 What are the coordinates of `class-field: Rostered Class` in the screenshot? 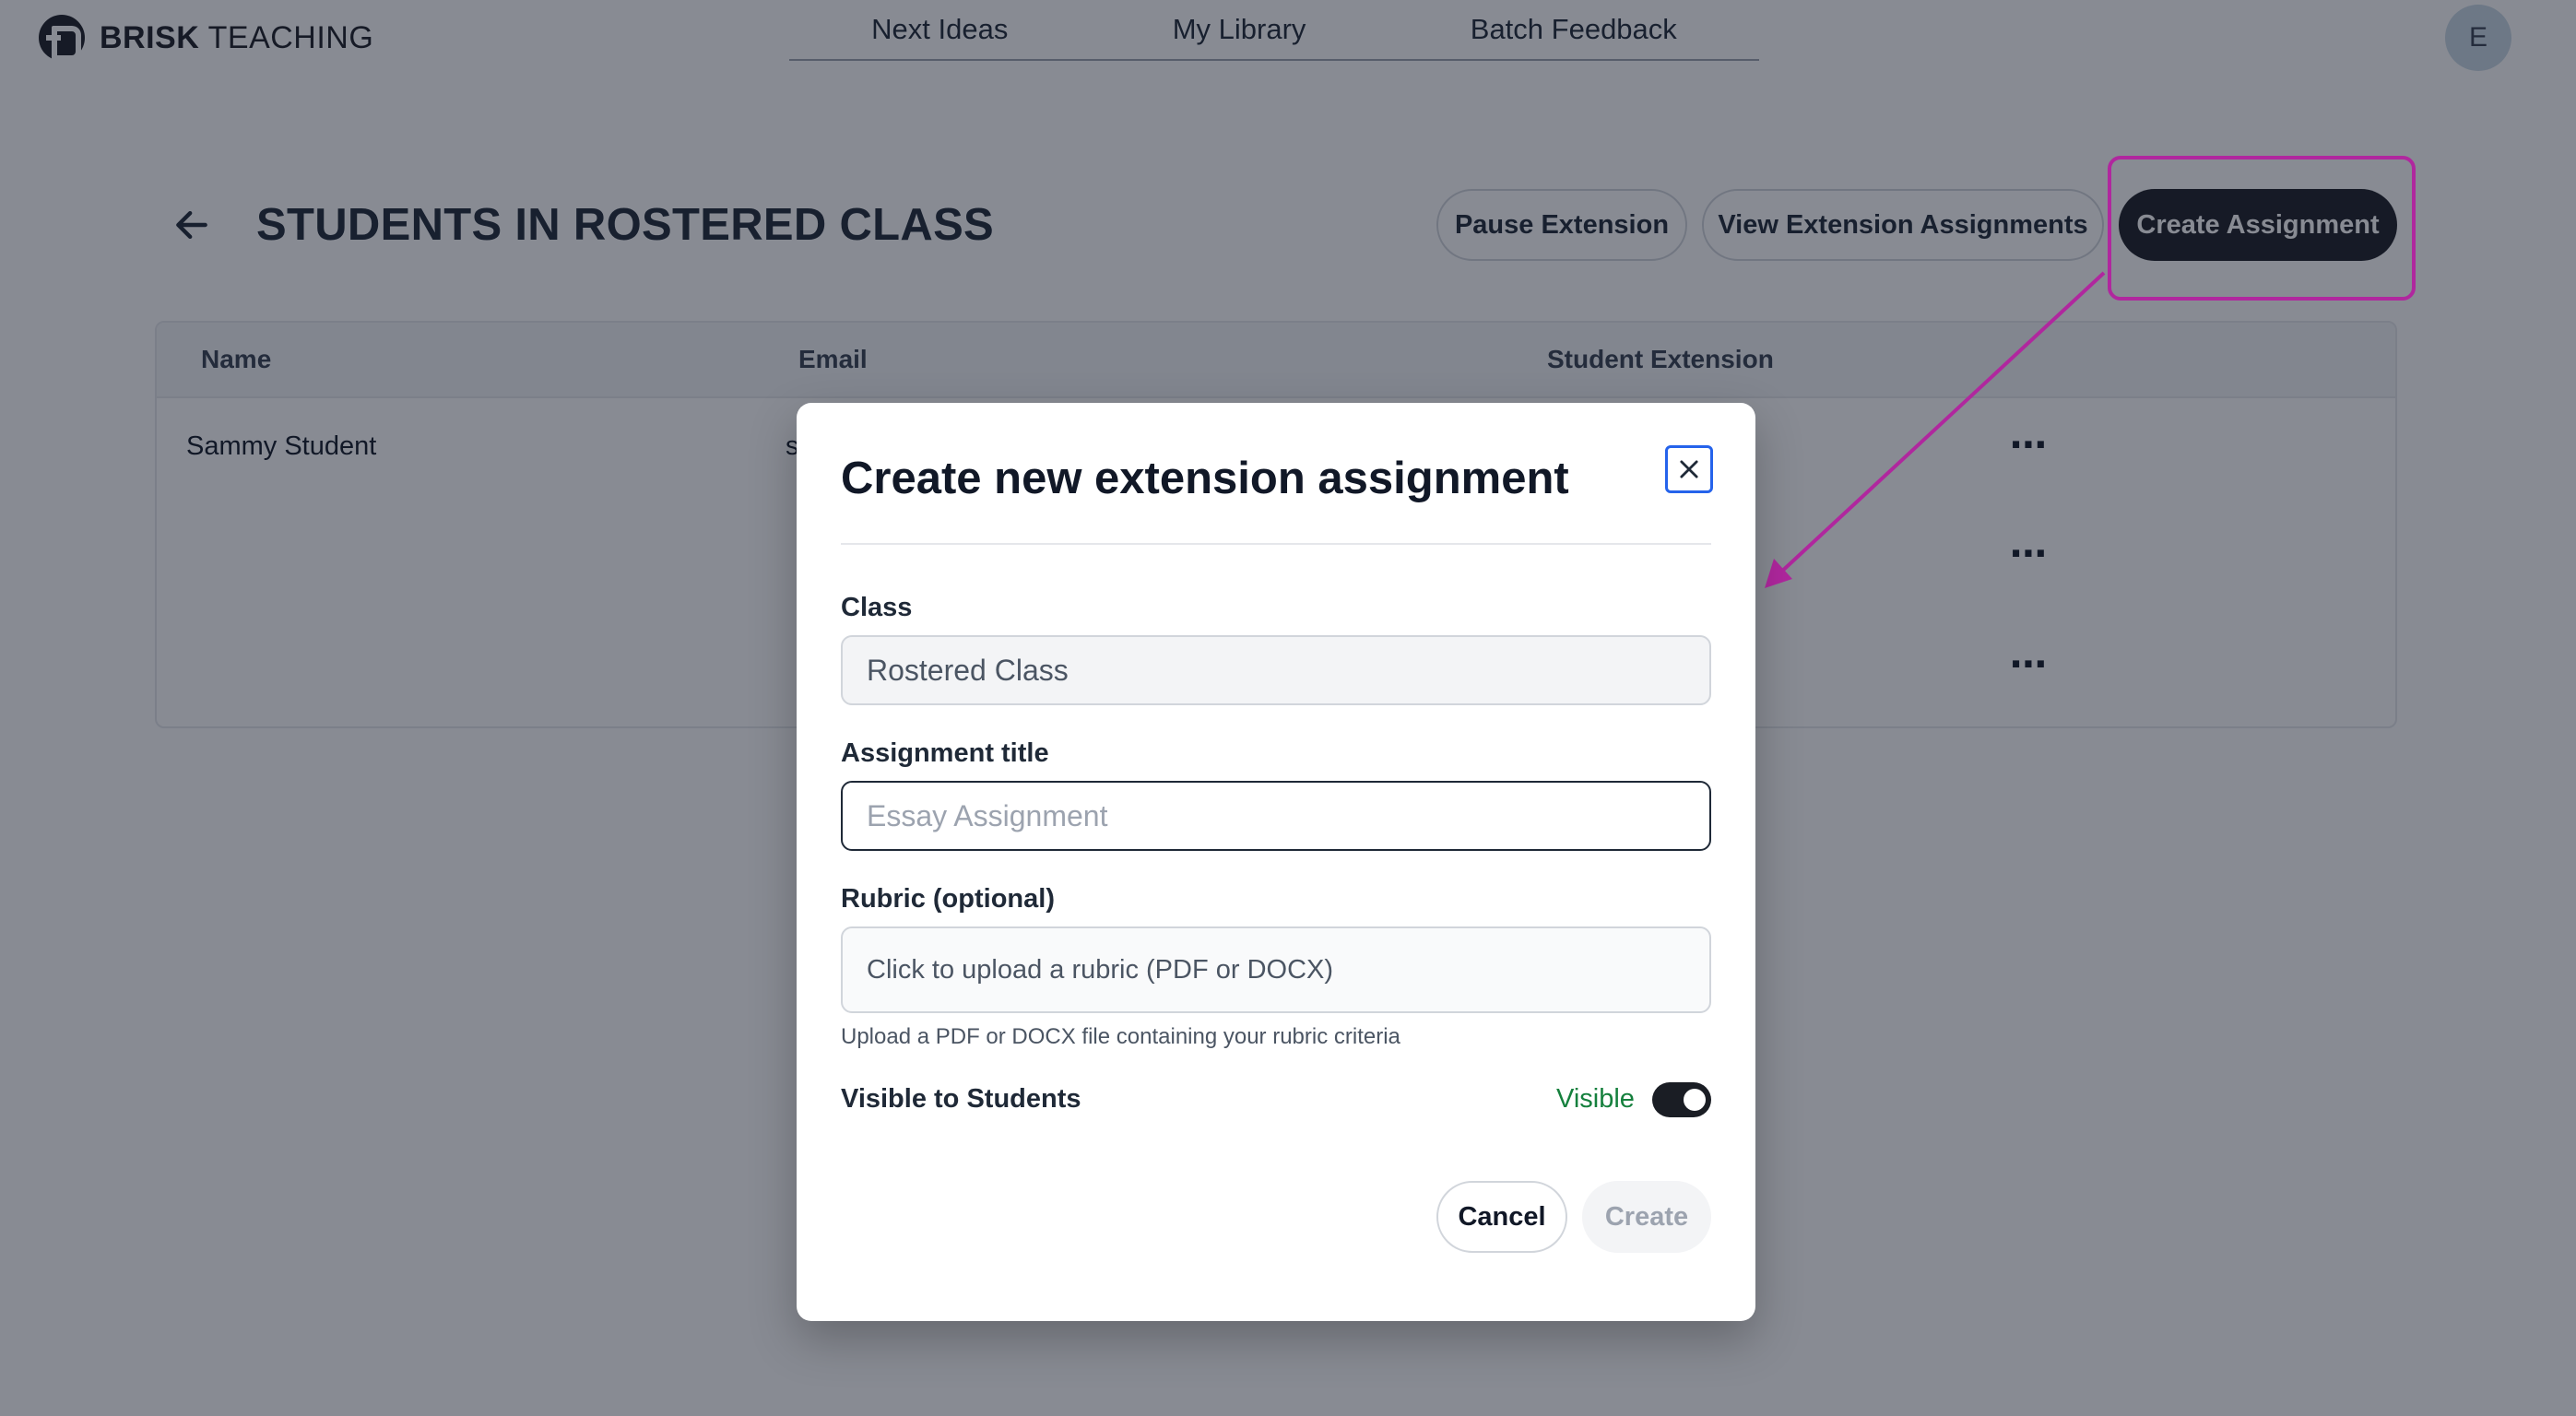 It's located at (1276, 670).